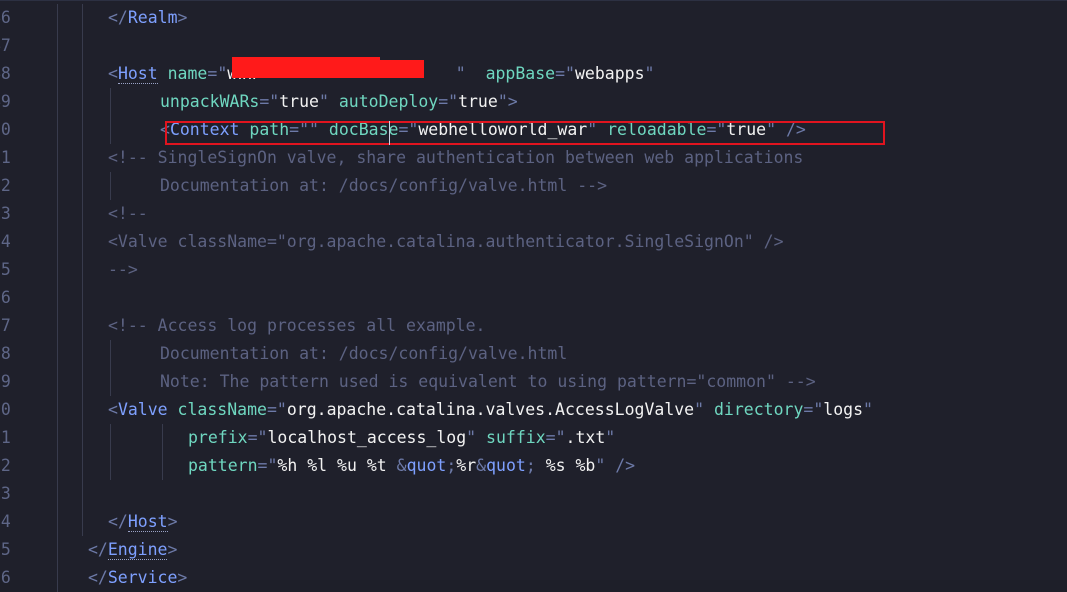 Image resolution: width=1067 pixels, height=592 pixels. I want to click on code-line: 65 </Engine>, so click(533, 550).